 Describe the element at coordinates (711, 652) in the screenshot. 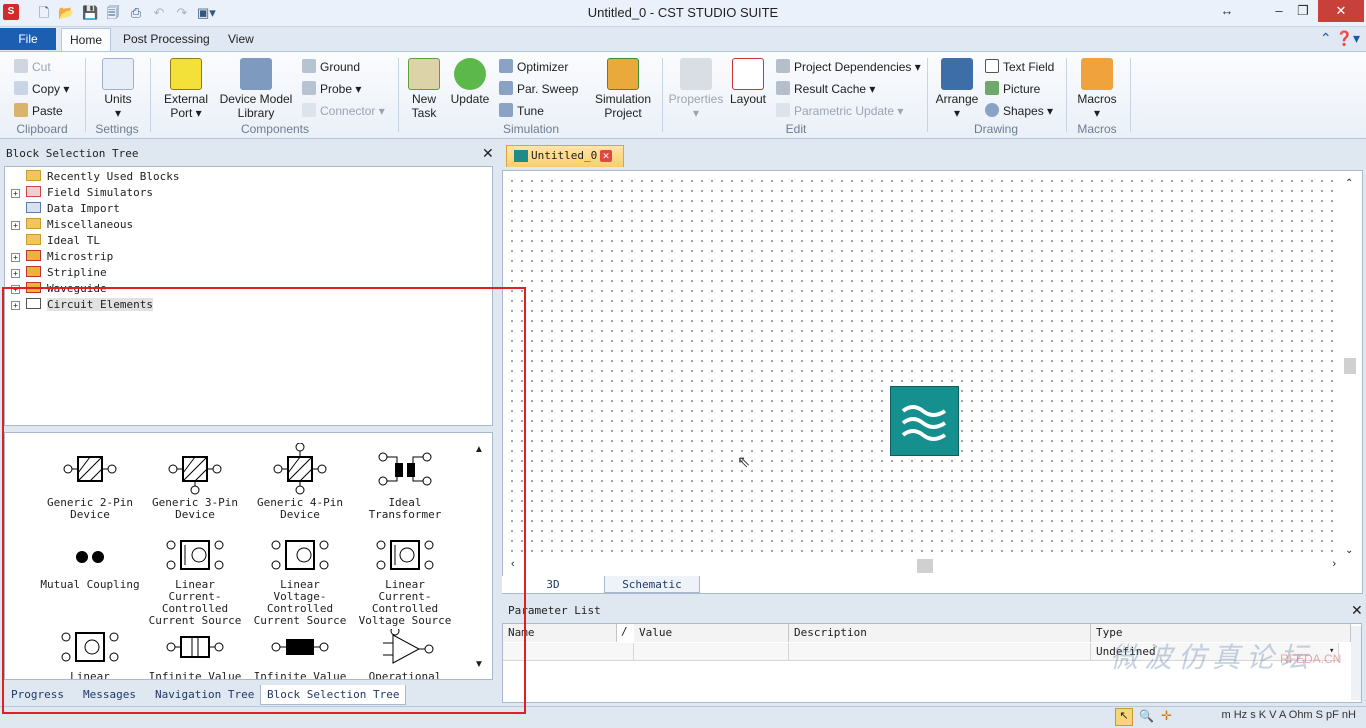

I see `param-value-cell` at that location.